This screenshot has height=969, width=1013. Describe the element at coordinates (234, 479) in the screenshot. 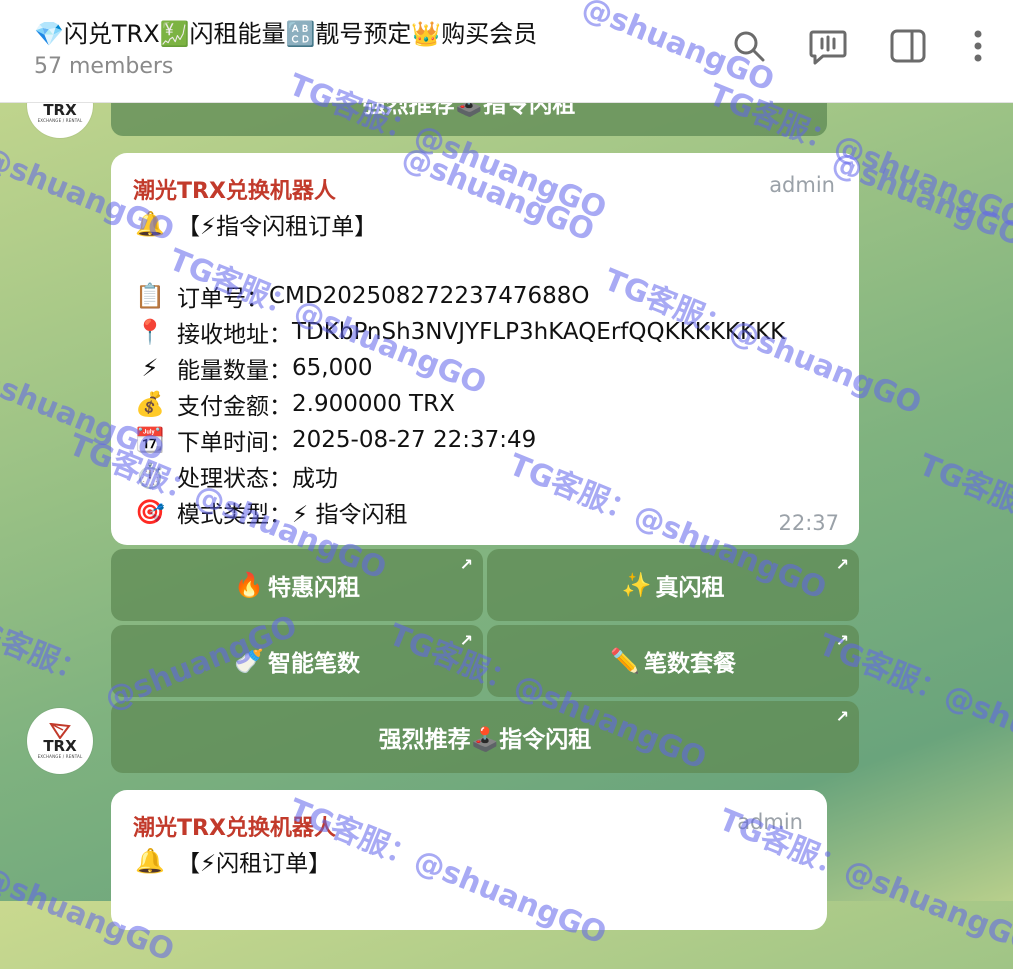

I see `field-label: 处理状态：` at that location.